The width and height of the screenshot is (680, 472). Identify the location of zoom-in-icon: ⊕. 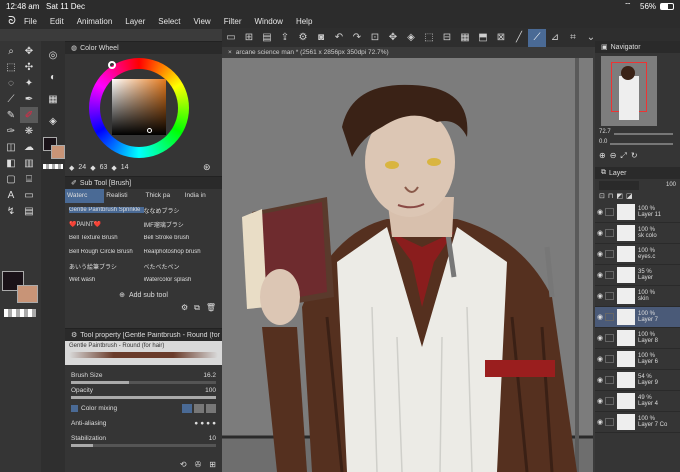
(602, 156).